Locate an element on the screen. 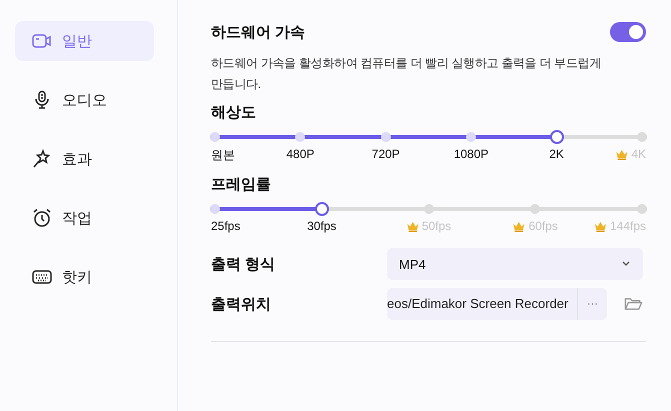 The height and width of the screenshot is (411, 671). slider-label: 25fps is located at coordinates (225, 226).